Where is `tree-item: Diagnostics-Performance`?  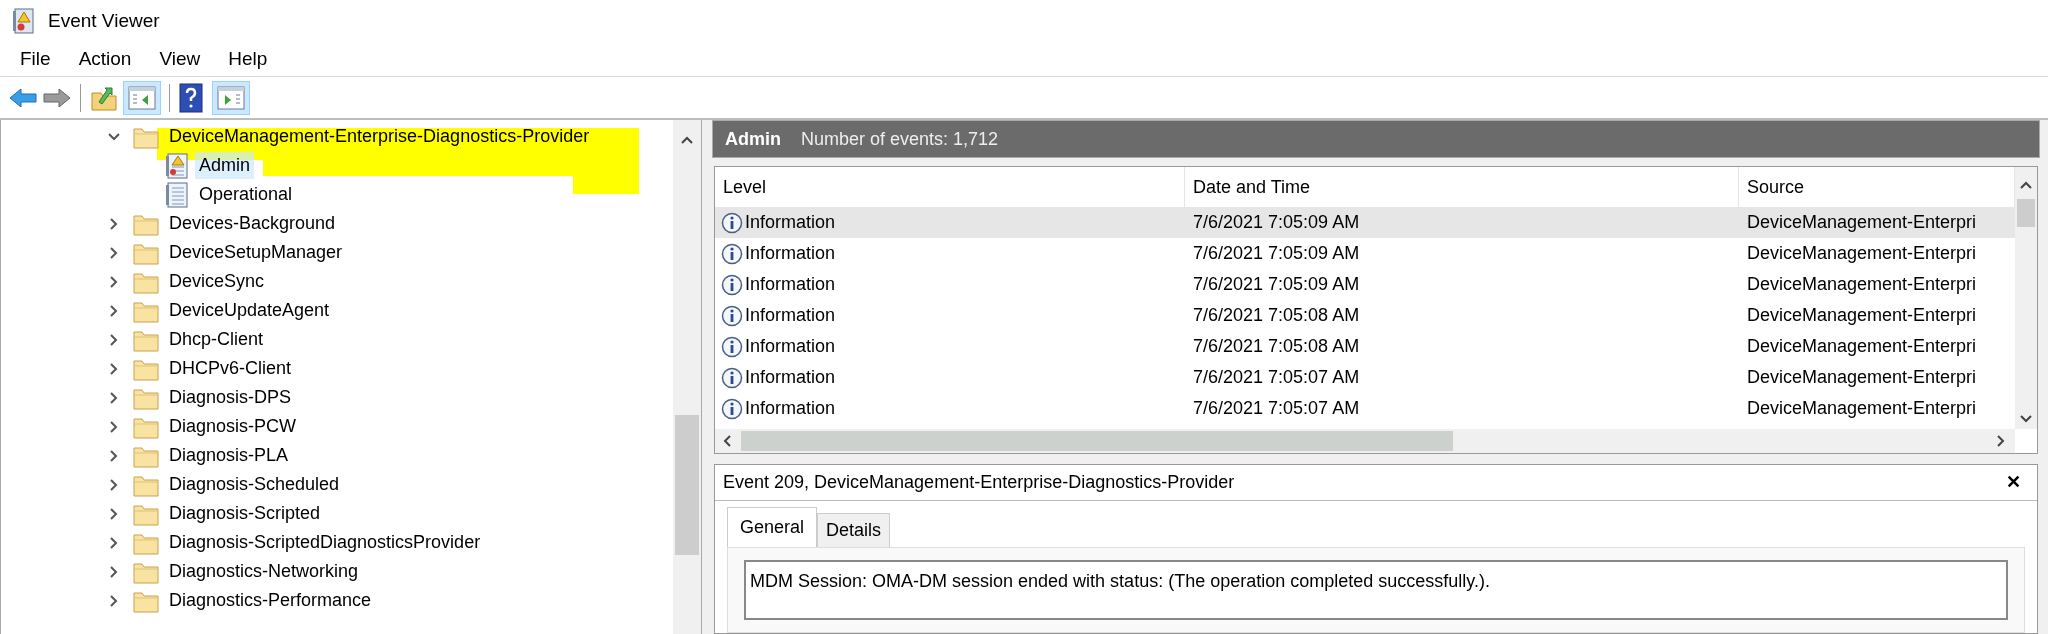 tree-item: Diagnostics-Performance is located at coordinates (270, 600).